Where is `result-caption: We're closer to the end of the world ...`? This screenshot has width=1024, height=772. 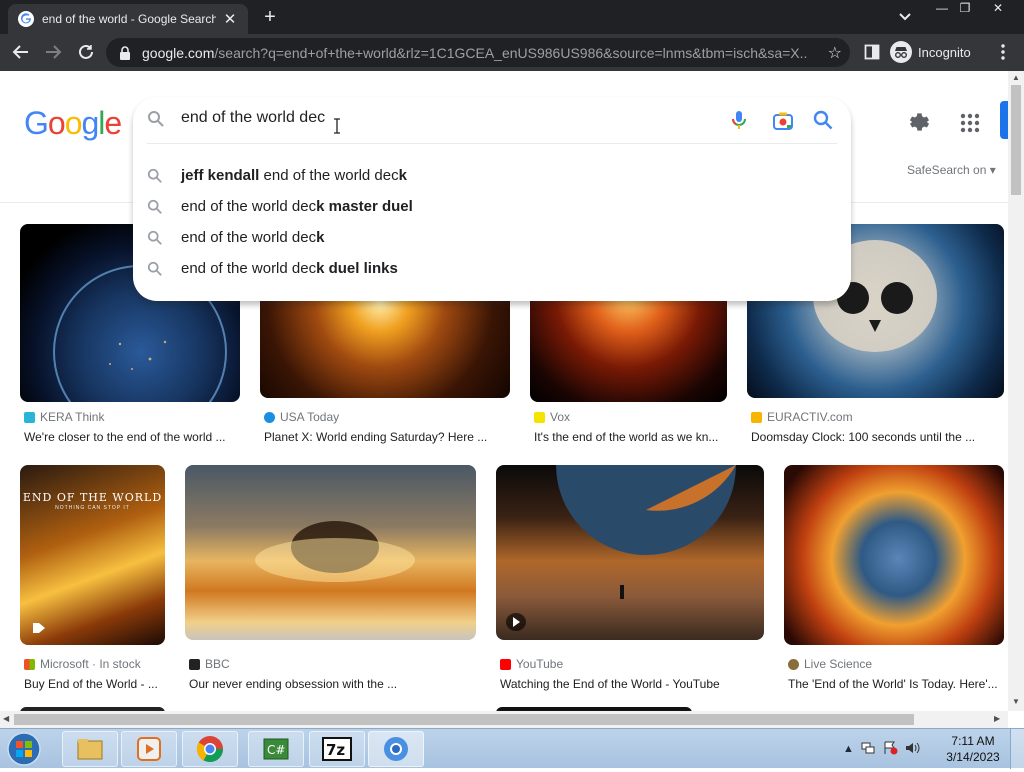 result-caption: We're closer to the end of the world ... is located at coordinates (130, 437).